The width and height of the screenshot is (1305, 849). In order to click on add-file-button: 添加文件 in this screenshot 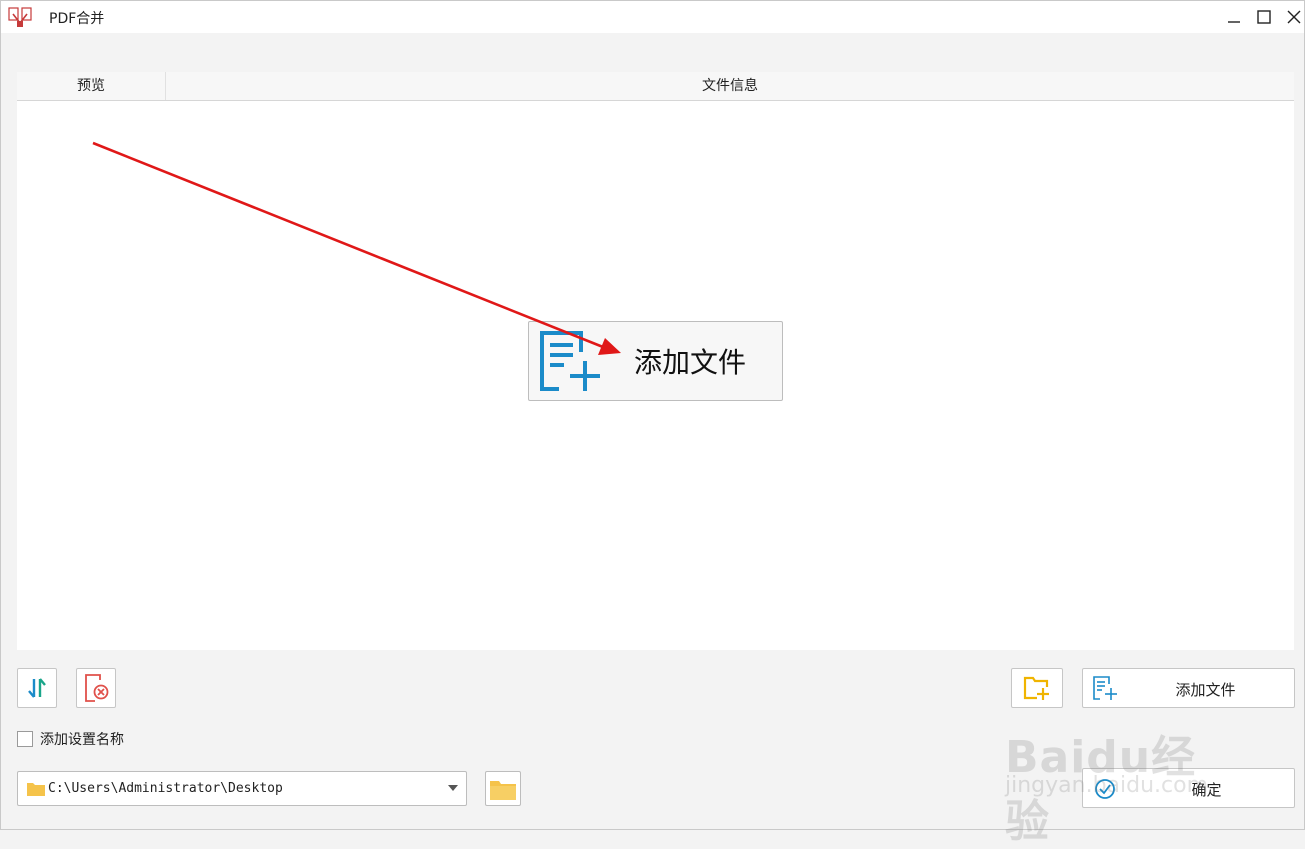, I will do `click(1188, 688)`.